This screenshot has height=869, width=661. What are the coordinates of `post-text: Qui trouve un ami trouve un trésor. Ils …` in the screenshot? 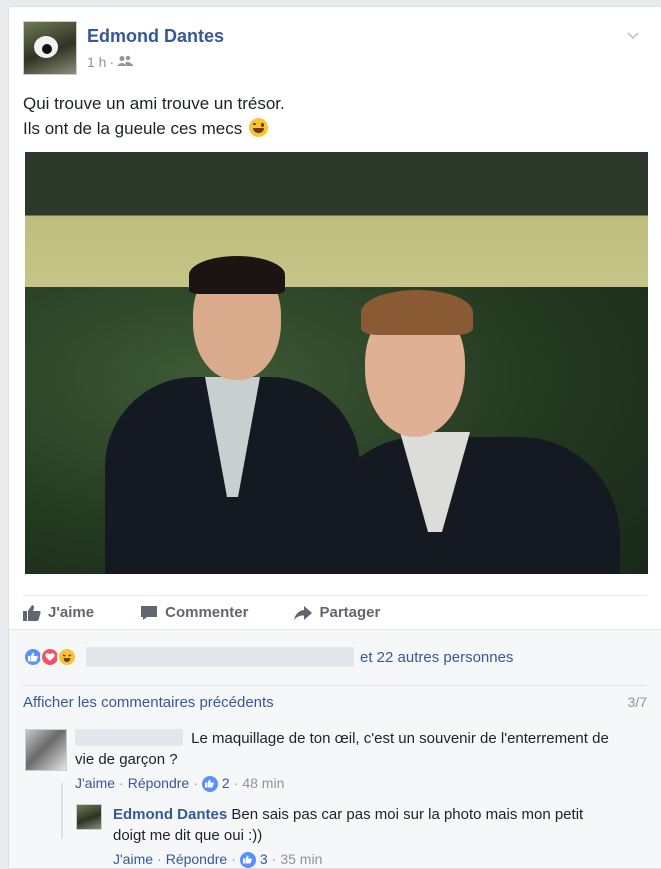 It's located at (154, 116).